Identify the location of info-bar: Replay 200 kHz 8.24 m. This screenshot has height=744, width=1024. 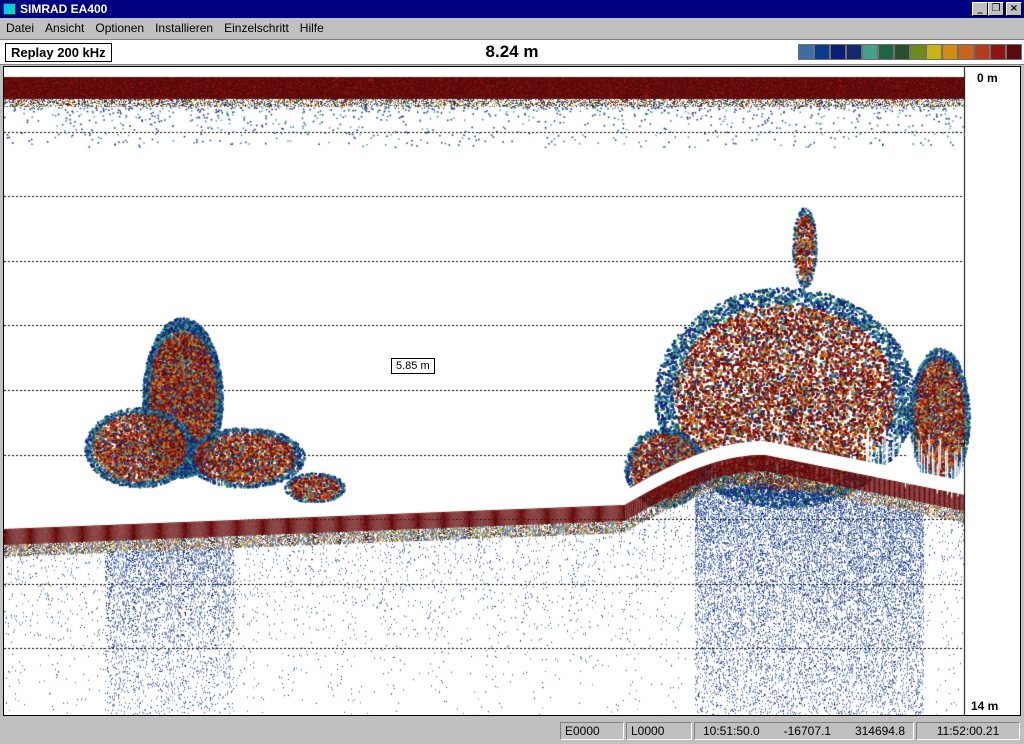
(512, 52).